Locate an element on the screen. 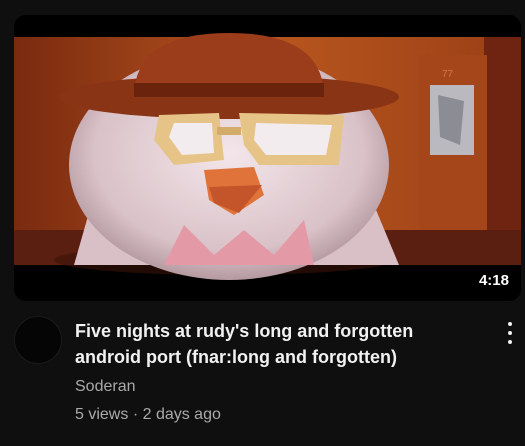 The image size is (525, 446). more-options-icon is located at coordinates (510, 333).